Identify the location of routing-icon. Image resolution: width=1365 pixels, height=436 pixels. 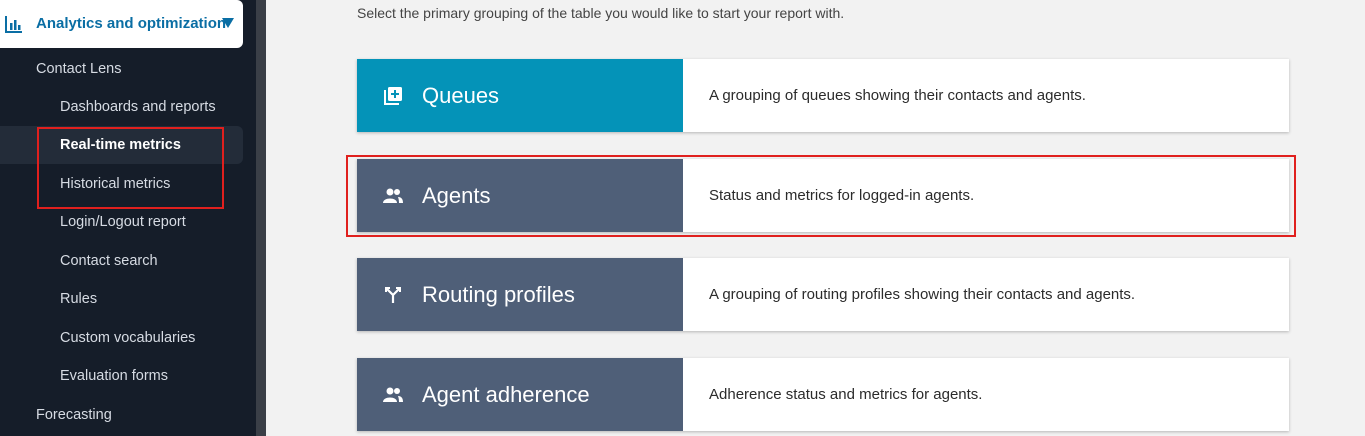
(393, 295).